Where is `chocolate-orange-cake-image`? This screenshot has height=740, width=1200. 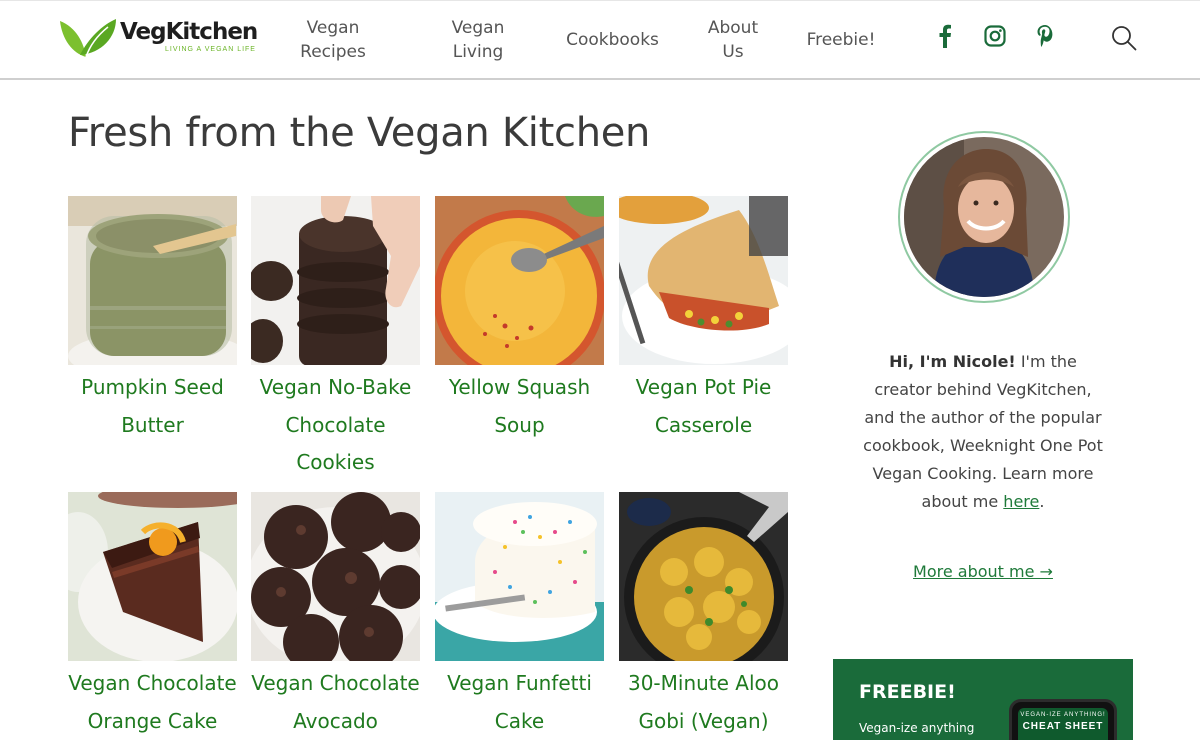 chocolate-orange-cake-image is located at coordinates (152, 576).